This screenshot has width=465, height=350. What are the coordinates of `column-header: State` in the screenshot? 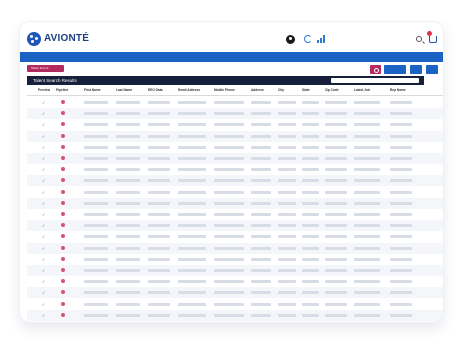 It's located at (306, 90).